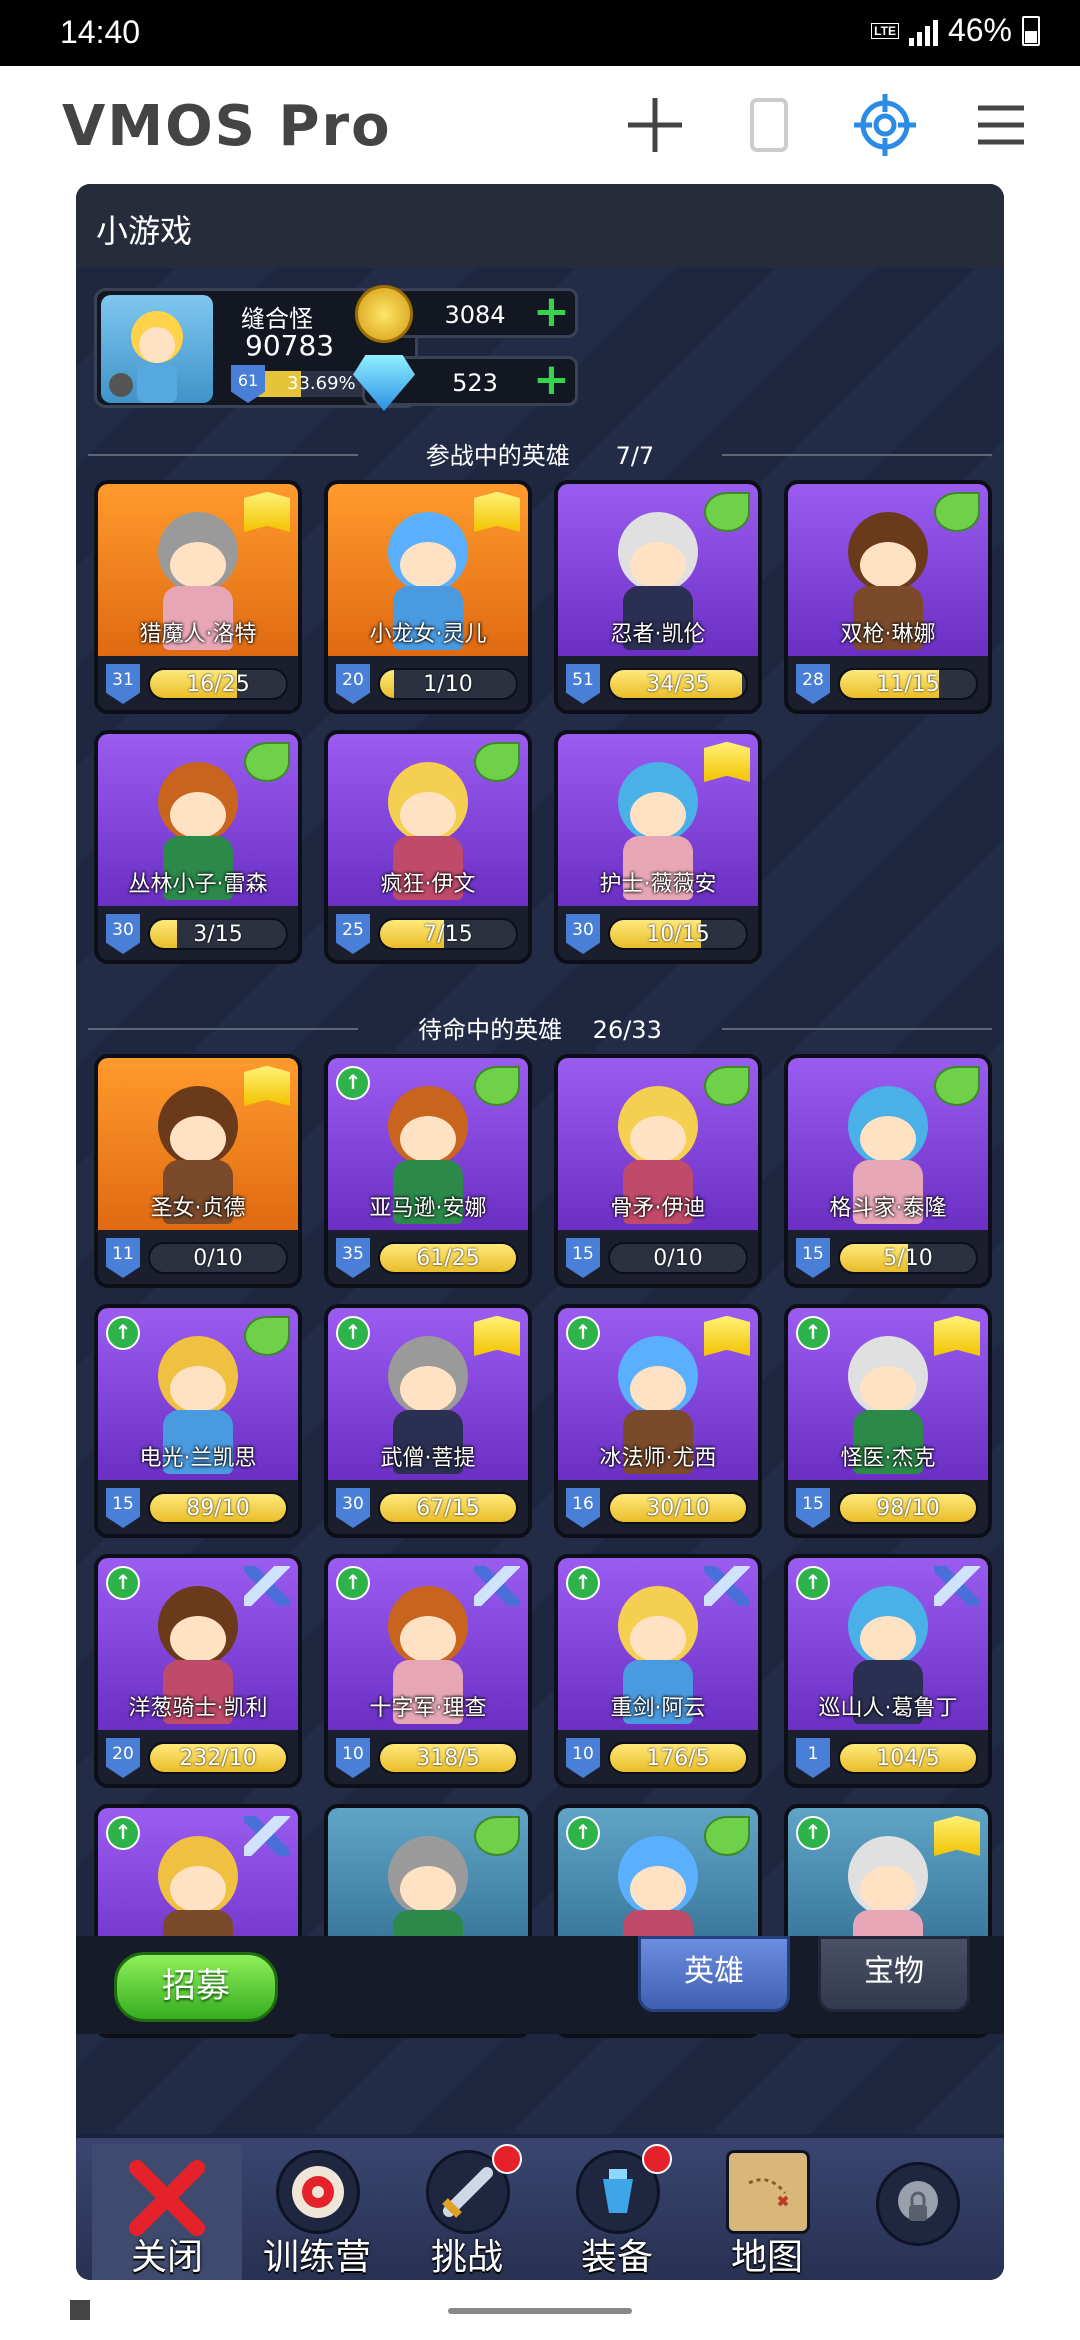  I want to click on hero-card: 武僧·菩提 ↑ 30 67/15, so click(428, 1421).